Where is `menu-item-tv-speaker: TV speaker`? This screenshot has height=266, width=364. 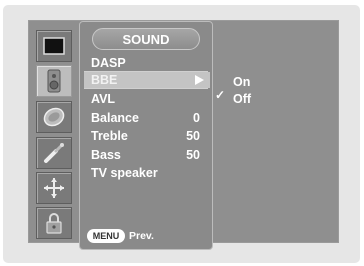 menu-item-tv-speaker: TV speaker is located at coordinates (147, 173).